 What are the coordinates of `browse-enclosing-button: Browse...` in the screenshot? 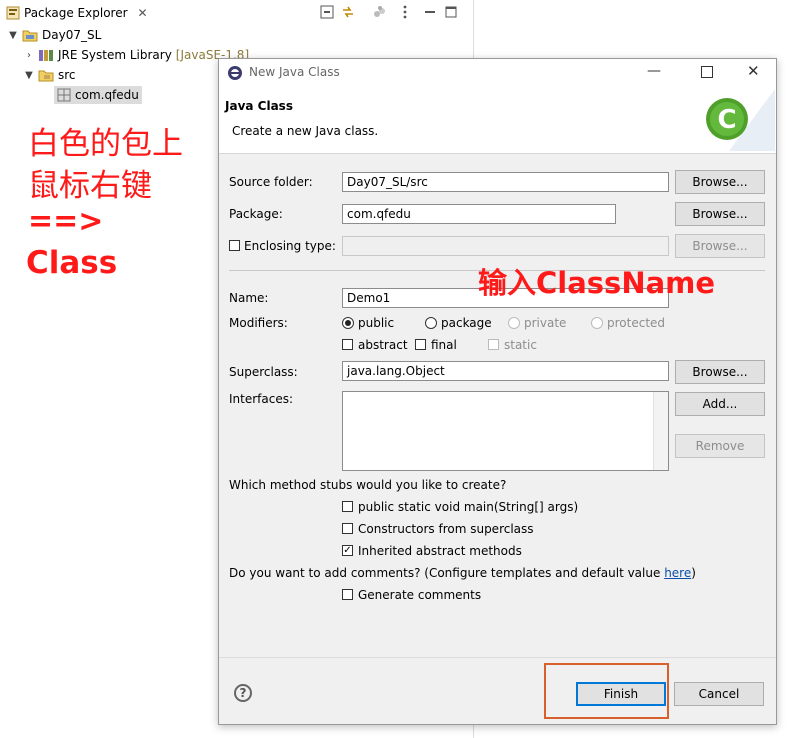 It's located at (720, 246).